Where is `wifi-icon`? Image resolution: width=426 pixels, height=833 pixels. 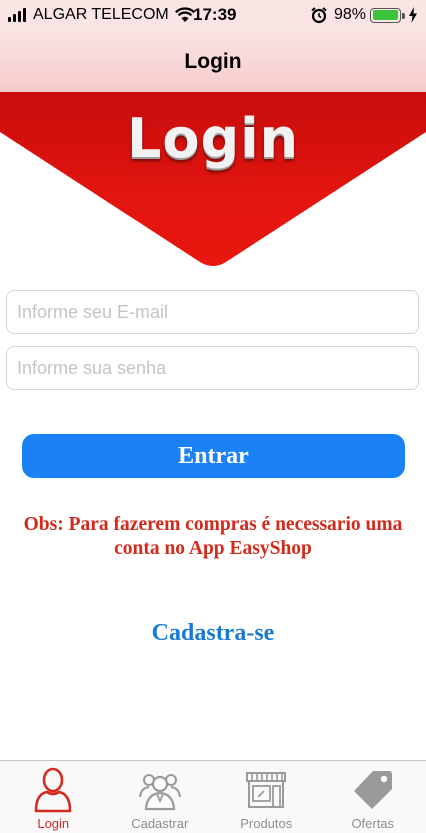 wifi-icon is located at coordinates (184, 14).